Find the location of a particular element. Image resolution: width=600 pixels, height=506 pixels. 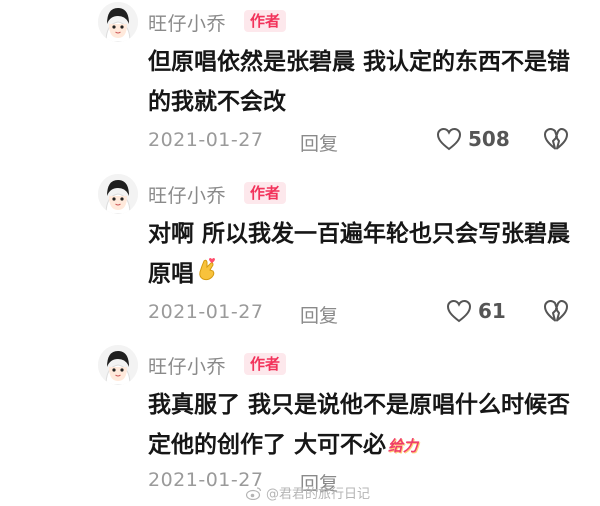

weibo-icon is located at coordinates (254, 493).